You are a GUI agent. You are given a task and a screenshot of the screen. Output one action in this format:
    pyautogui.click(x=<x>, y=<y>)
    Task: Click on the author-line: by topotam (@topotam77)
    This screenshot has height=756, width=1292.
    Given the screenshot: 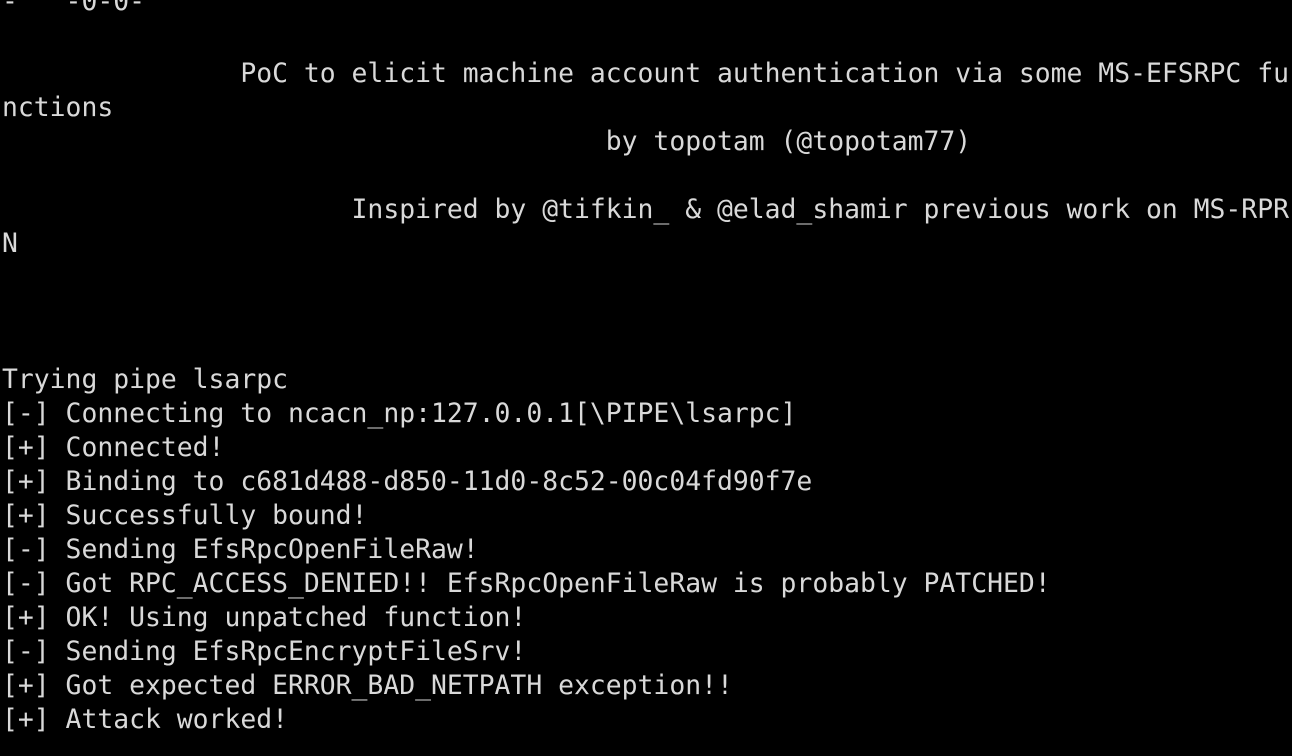 What is the action you would take?
    pyautogui.click(x=487, y=141)
    